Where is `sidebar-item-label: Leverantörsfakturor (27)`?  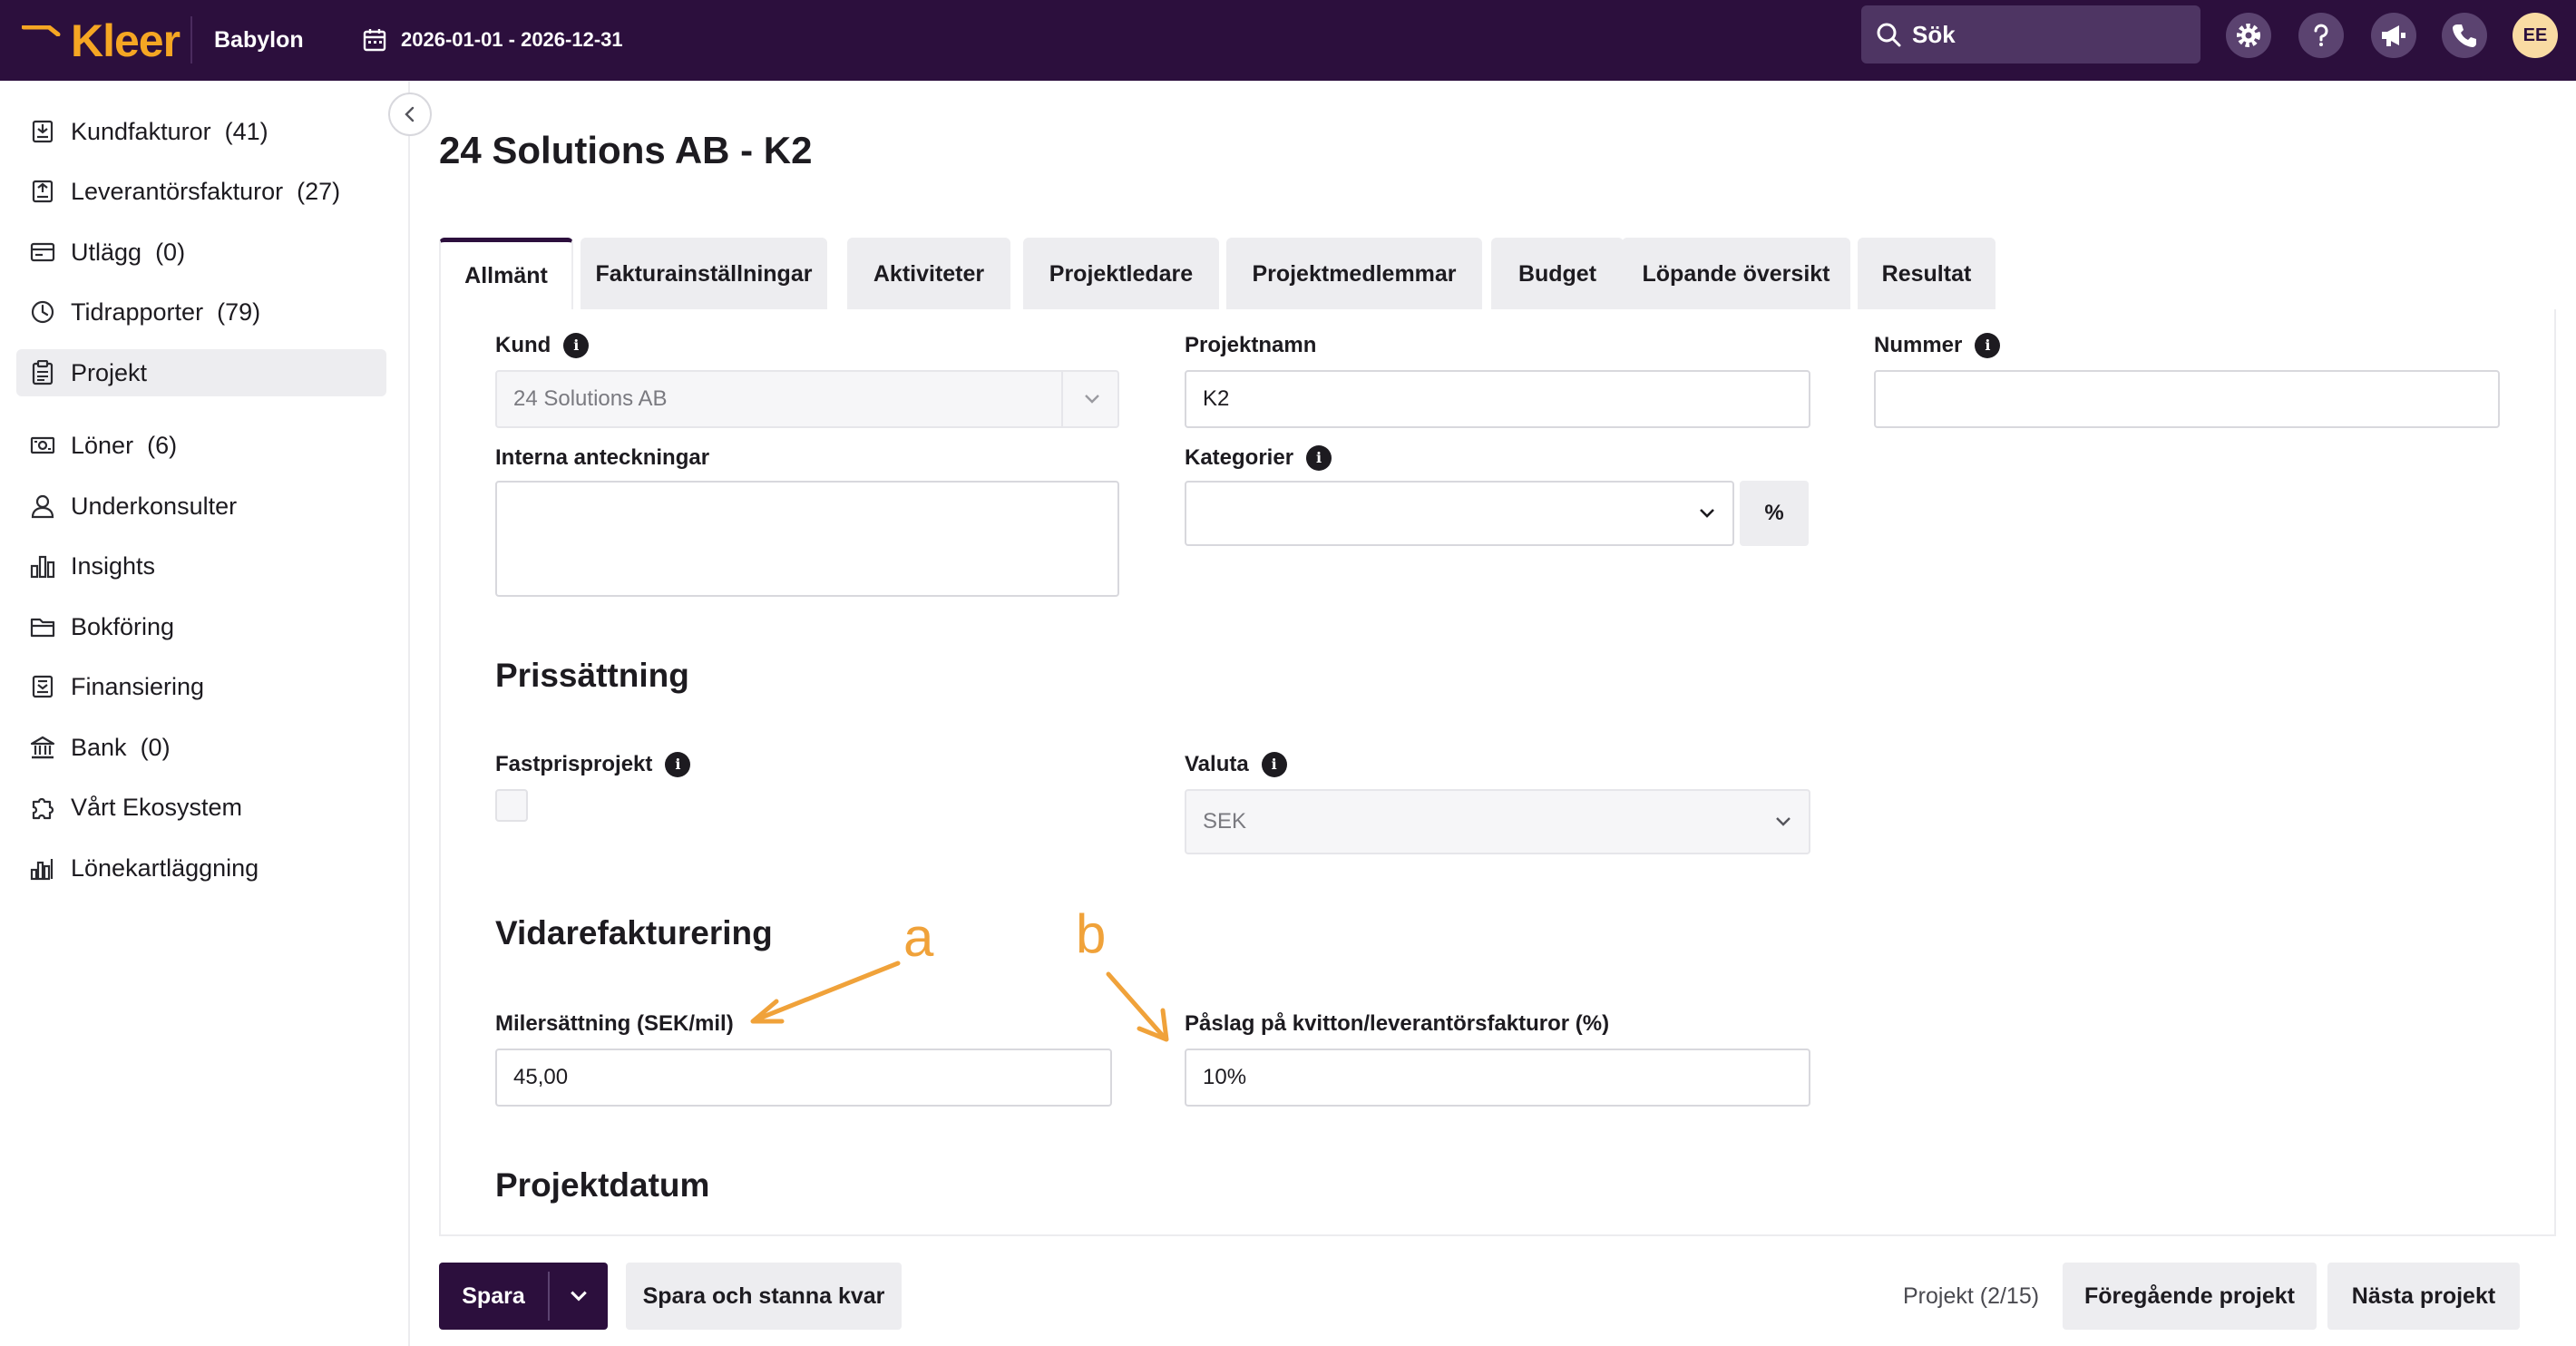 sidebar-item-label: Leverantörsfakturor (27) is located at coordinates (206, 191).